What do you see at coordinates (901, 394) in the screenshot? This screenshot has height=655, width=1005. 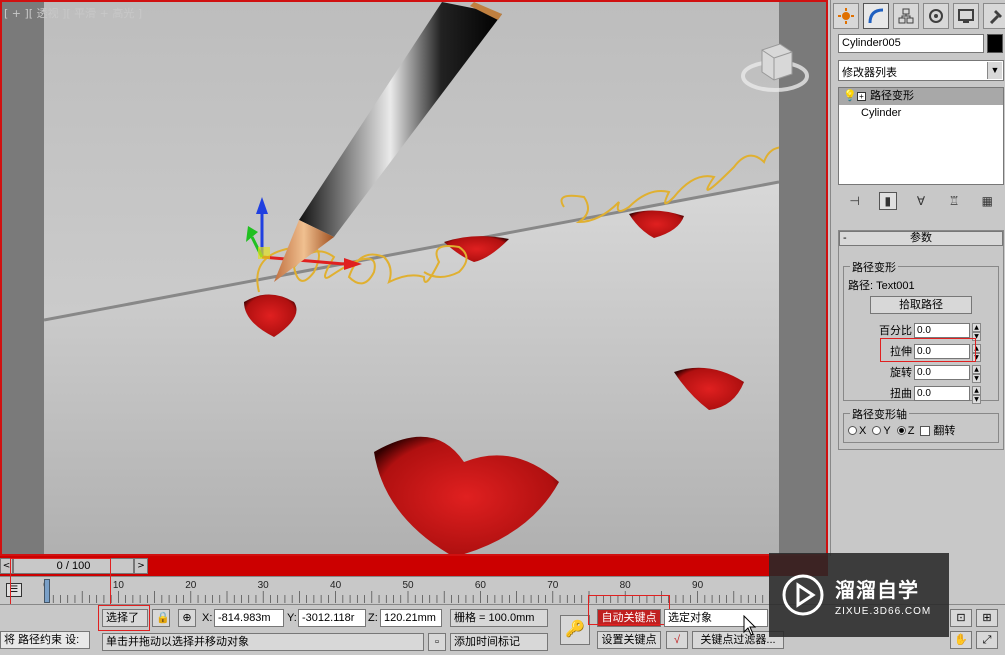 I see `twist-label: 扭曲` at bounding box center [901, 394].